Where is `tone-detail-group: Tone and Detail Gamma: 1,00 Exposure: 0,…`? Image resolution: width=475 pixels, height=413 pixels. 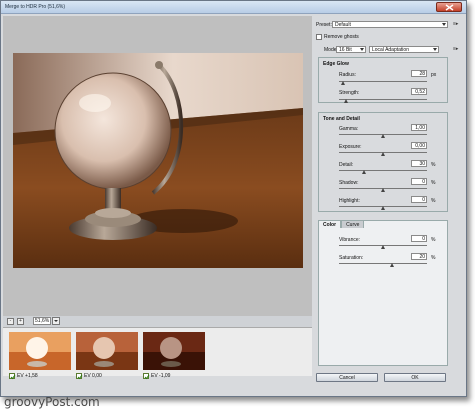
tone-detail-group: Tone and Detail Gamma: 1,00 Exposure: 0,… is located at coordinates (383, 162).